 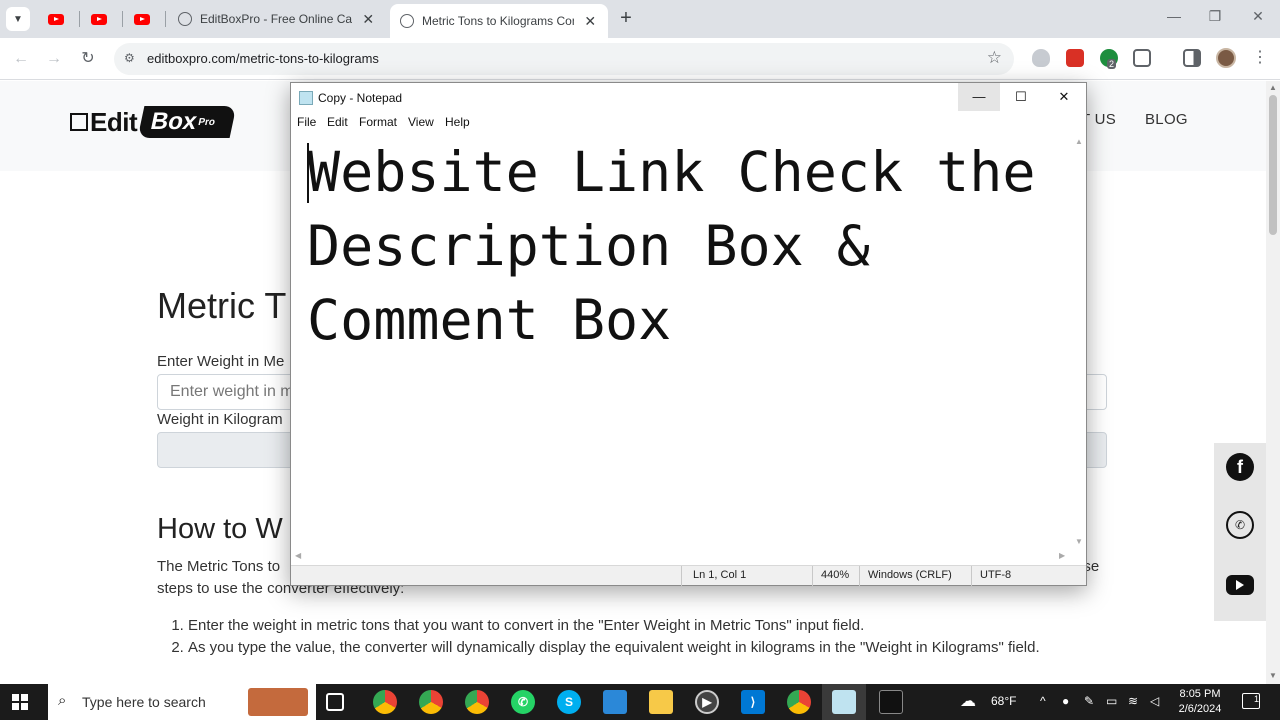 What do you see at coordinates (844, 702) in the screenshot?
I see `notepad-taskbar-icon` at bounding box center [844, 702].